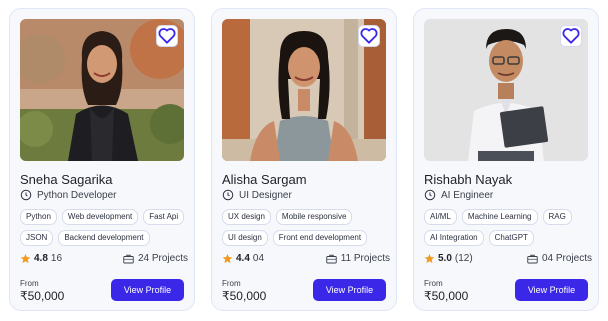 This screenshot has height=321, width=608. I want to click on projects-label: 11 Projects, so click(365, 258).